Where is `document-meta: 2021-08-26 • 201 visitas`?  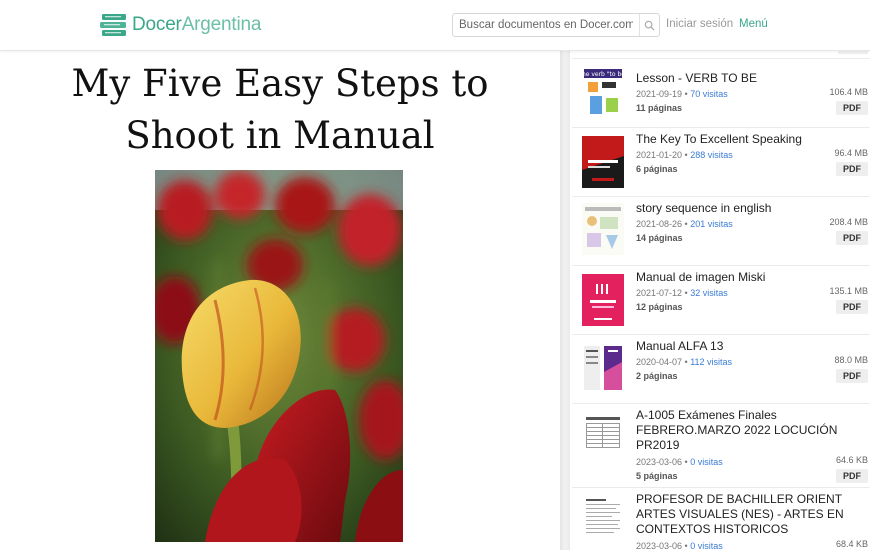 document-meta: 2021-08-26 • 201 visitas is located at coordinates (684, 224).